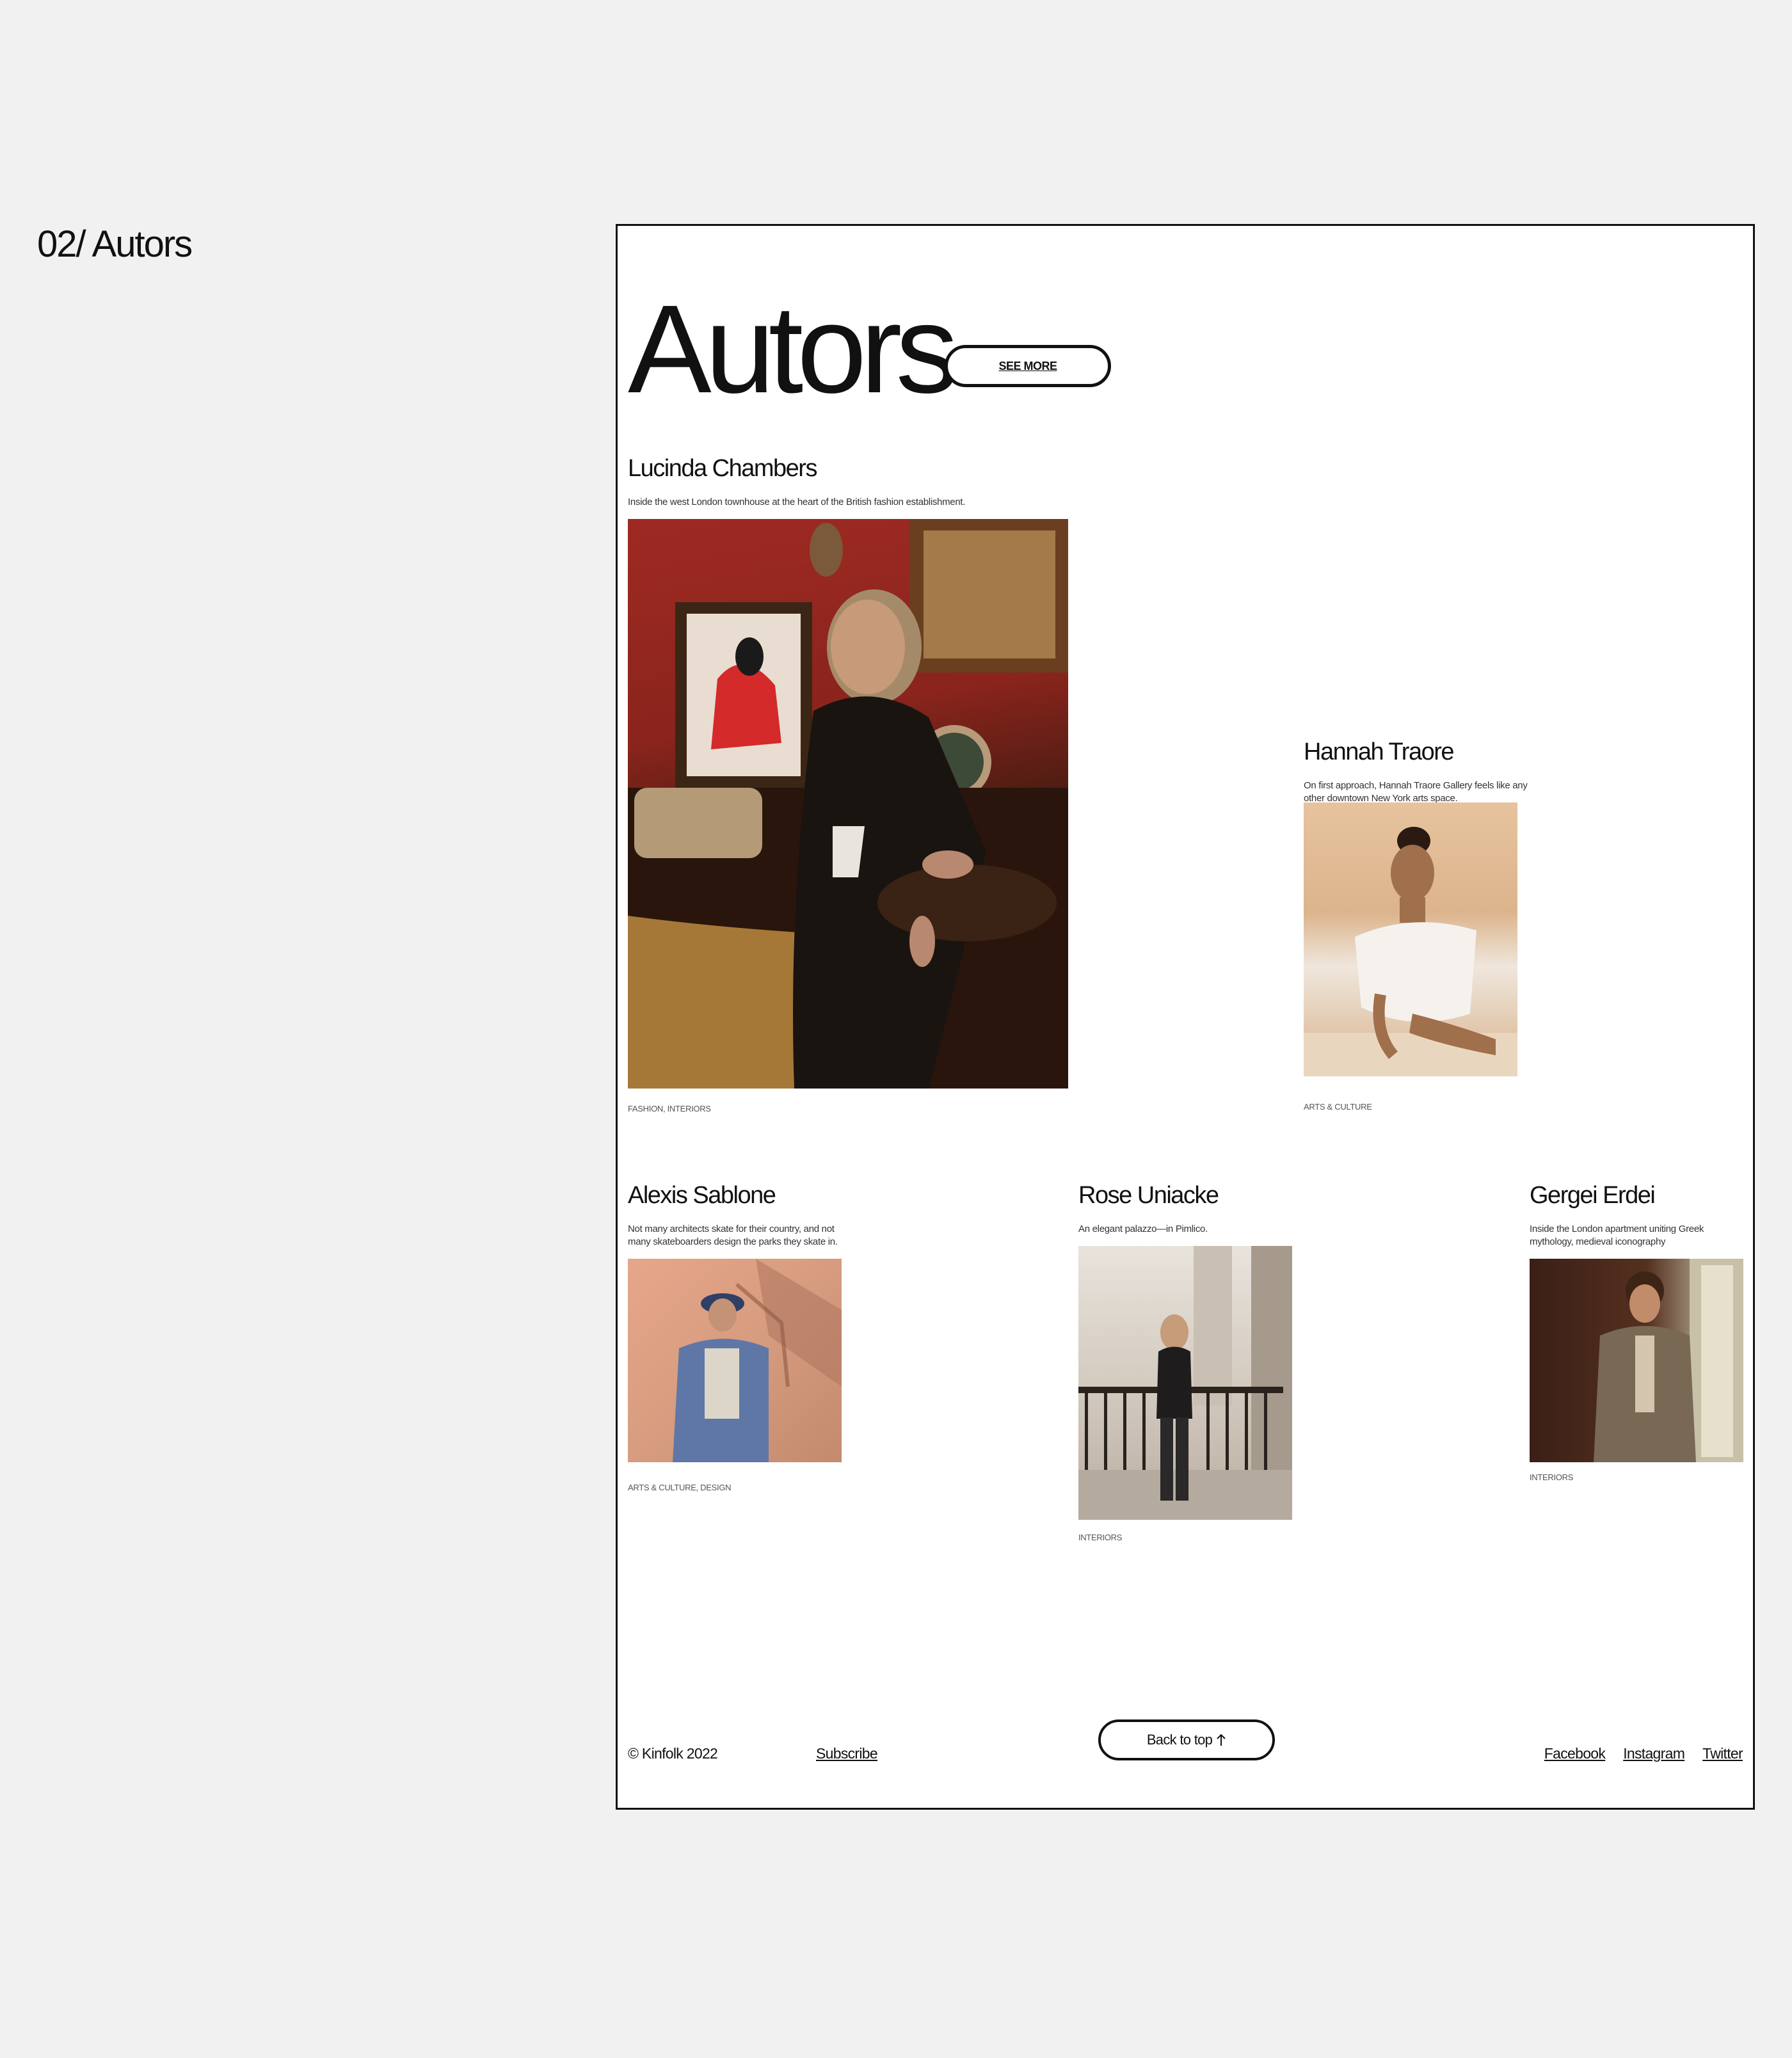 The width and height of the screenshot is (1792, 2058). Describe the element at coordinates (1419, 752) in the screenshot. I see `author-name: Hannah Traore` at that location.